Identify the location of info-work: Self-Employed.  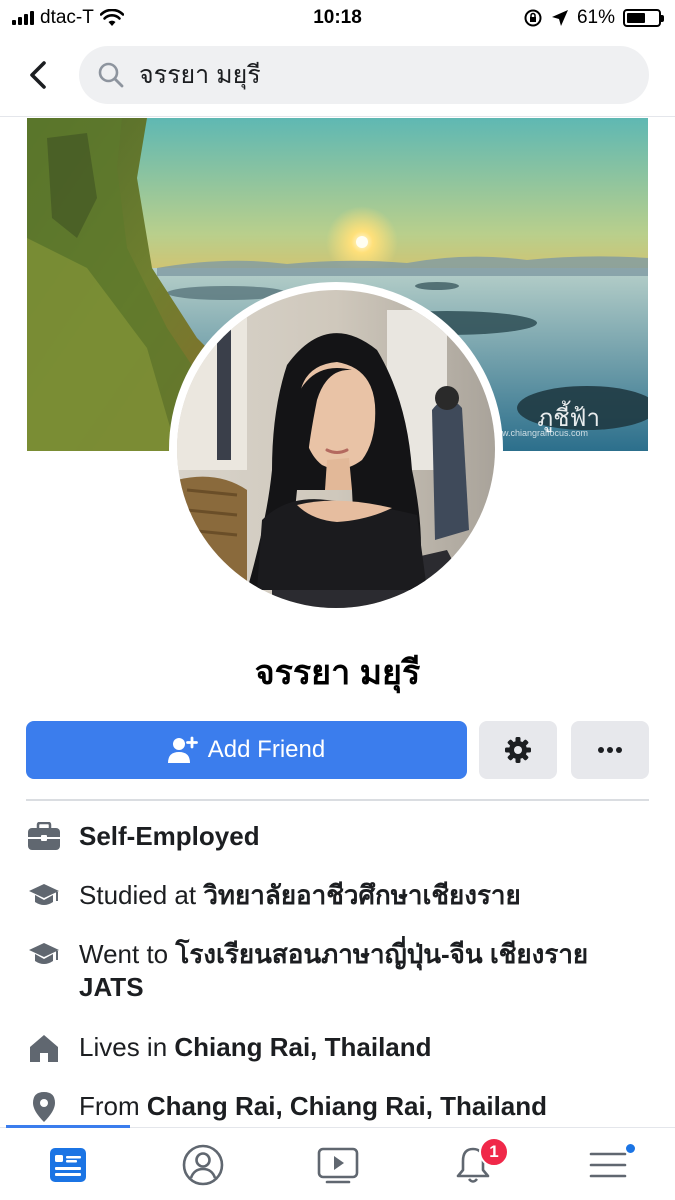
(341, 836).